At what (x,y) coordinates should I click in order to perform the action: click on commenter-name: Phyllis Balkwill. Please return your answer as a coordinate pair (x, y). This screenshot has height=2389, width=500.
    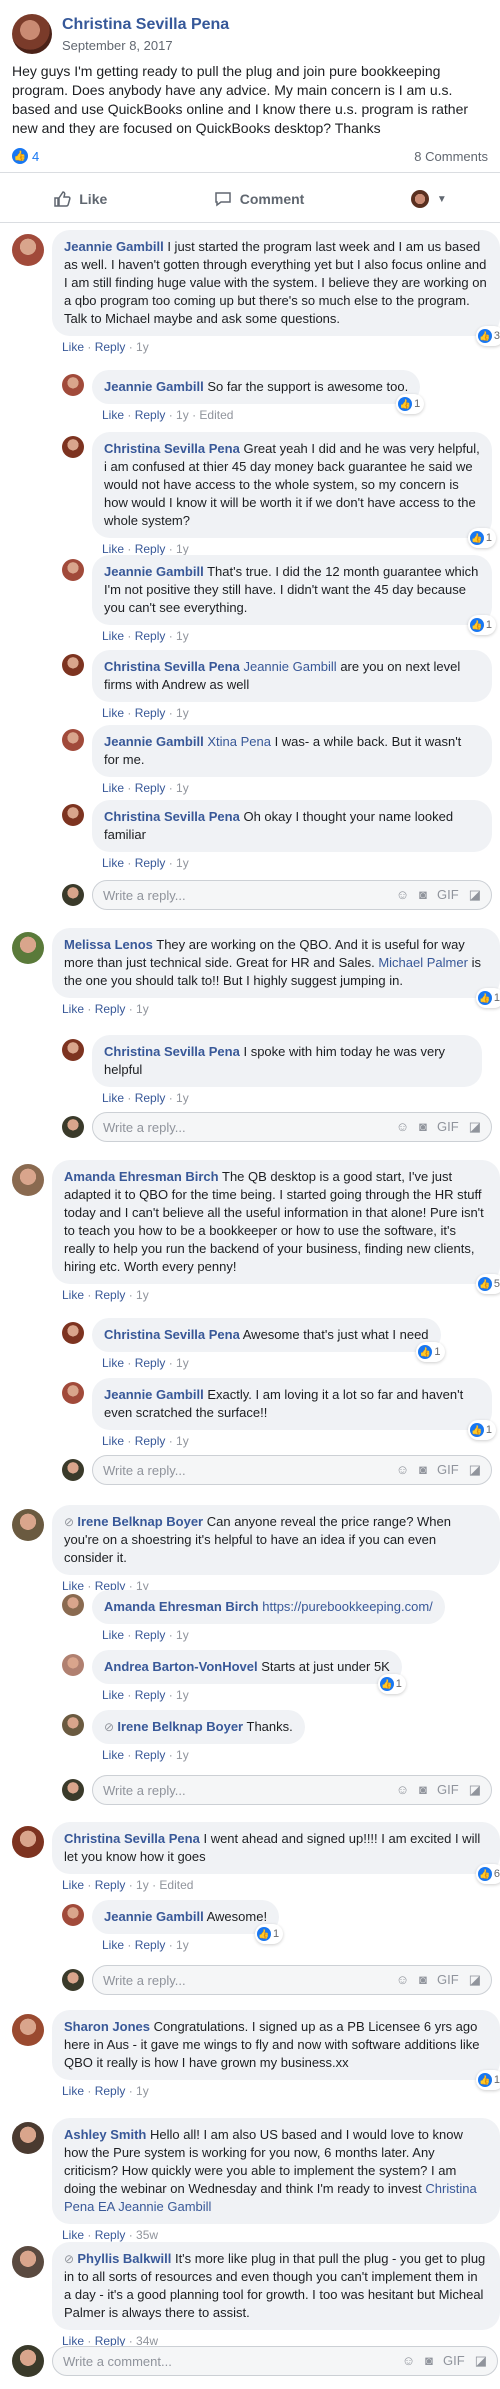
    Looking at the image, I should click on (124, 2258).